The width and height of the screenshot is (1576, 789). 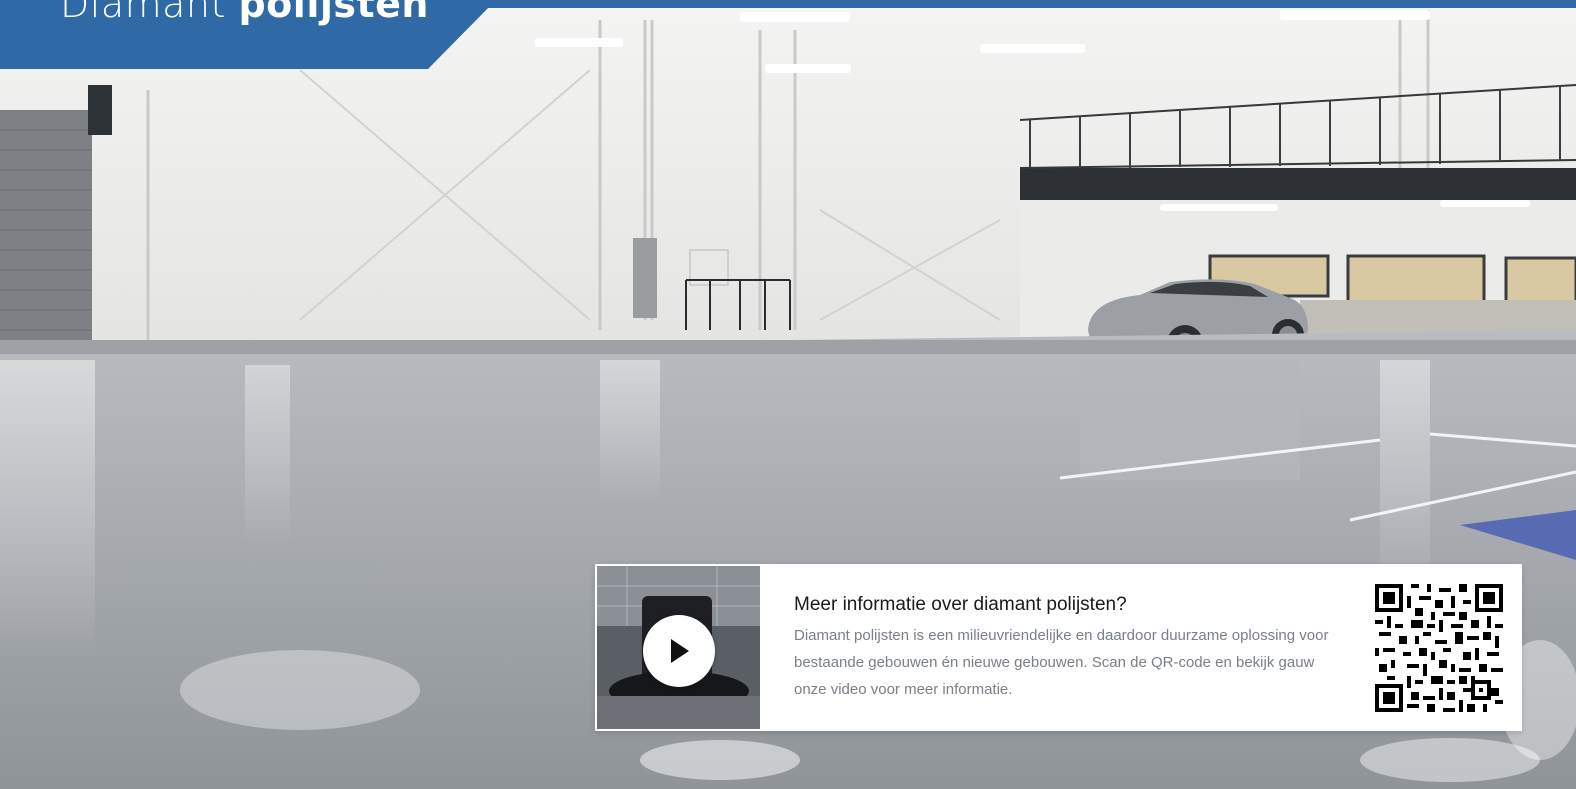 I want to click on qr-code-icon, so click(x=1439, y=648).